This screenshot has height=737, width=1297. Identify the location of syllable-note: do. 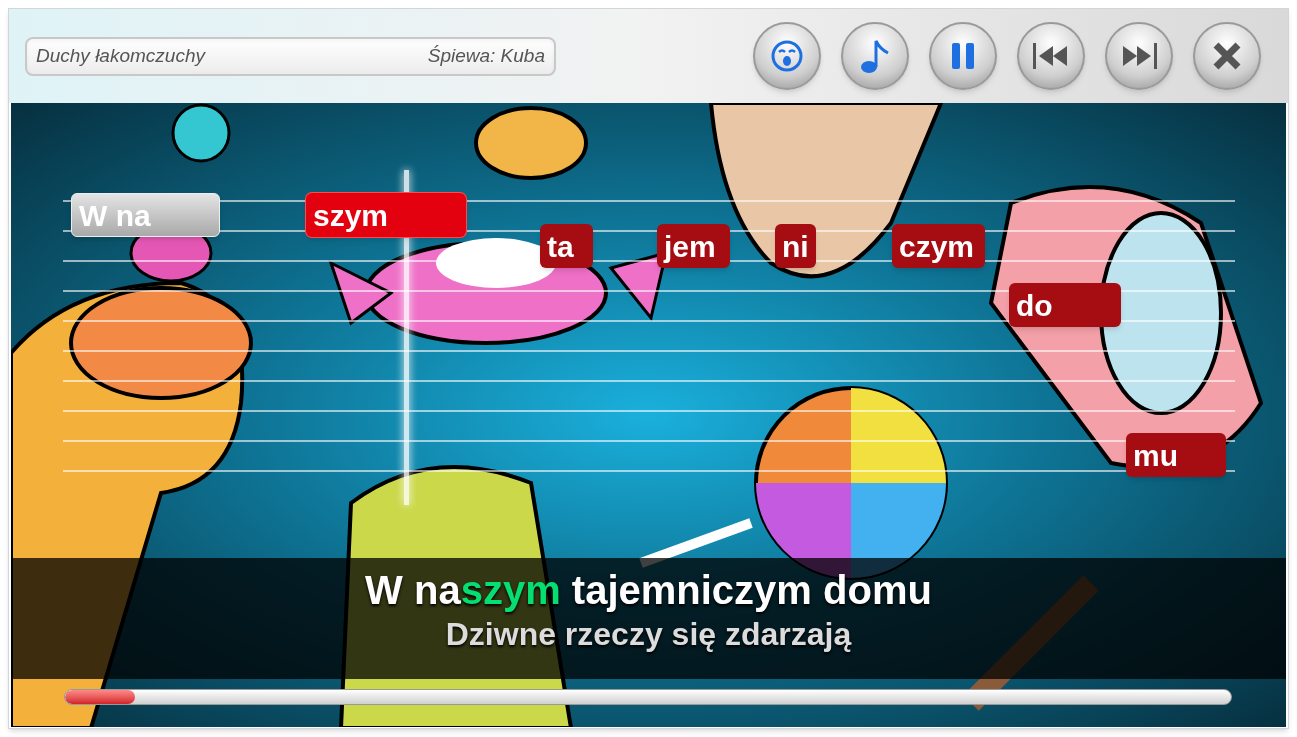
(1065, 305).